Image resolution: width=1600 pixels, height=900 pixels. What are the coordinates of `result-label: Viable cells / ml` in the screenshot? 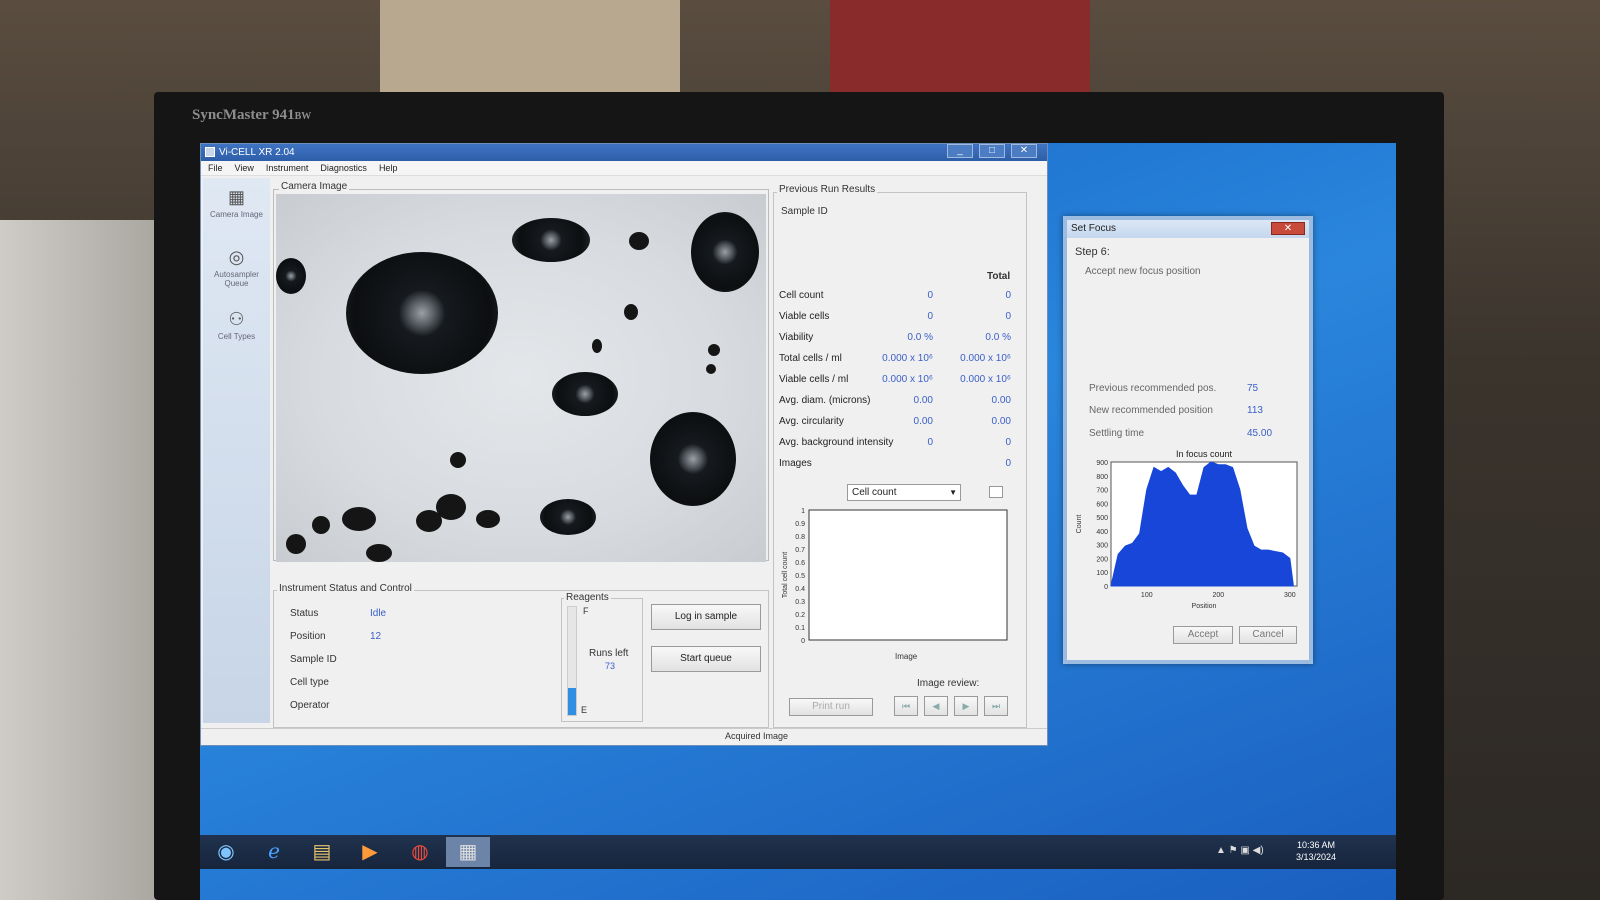 It's located at (814, 379).